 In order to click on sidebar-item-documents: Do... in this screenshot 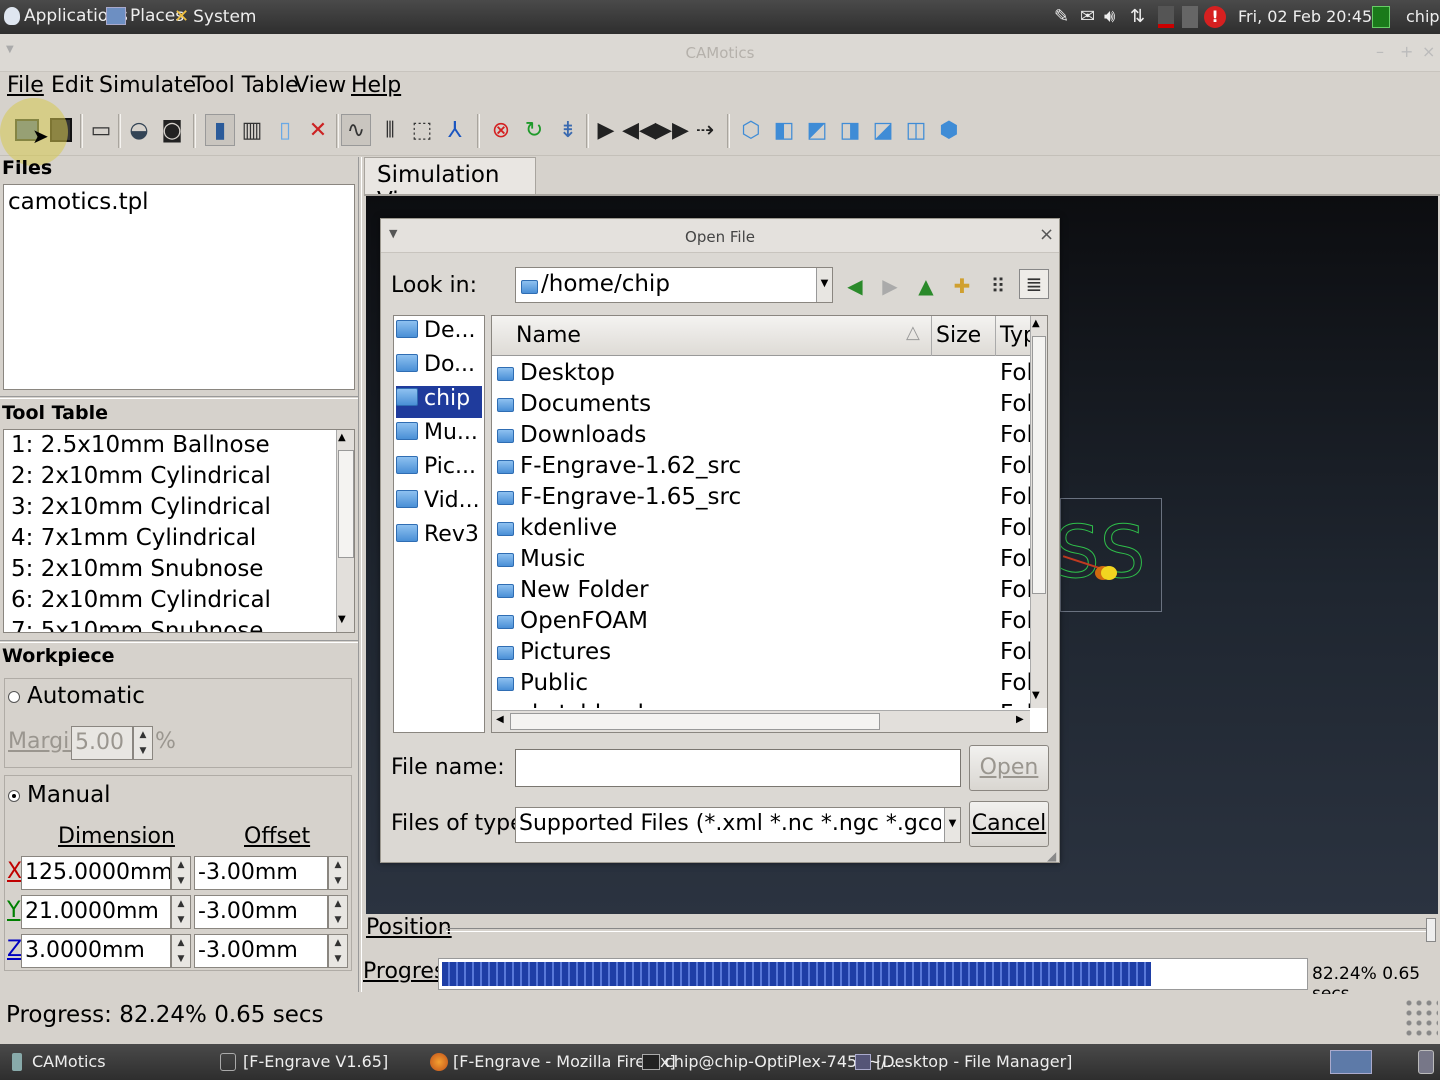, I will do `click(439, 368)`.